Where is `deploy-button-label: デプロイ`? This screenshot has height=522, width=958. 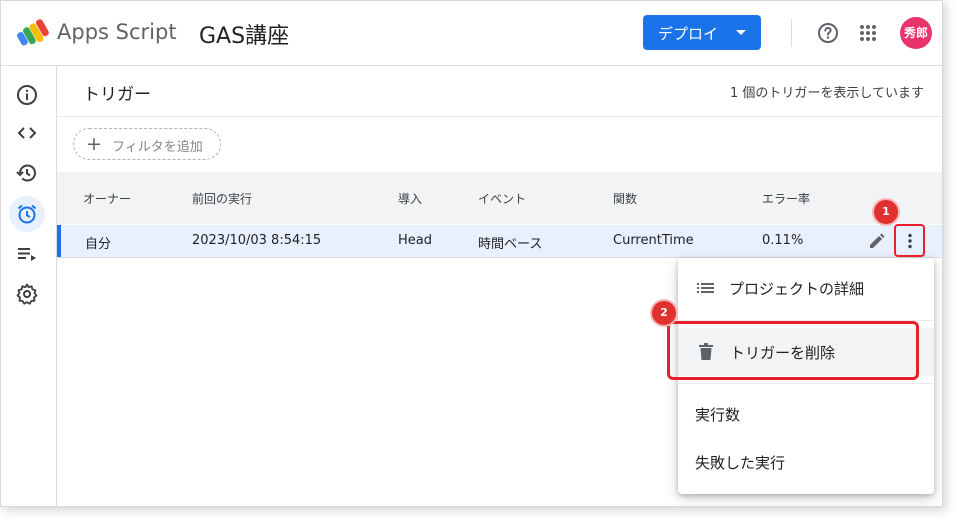
deploy-button-label: デプロイ is located at coordinates (688, 34).